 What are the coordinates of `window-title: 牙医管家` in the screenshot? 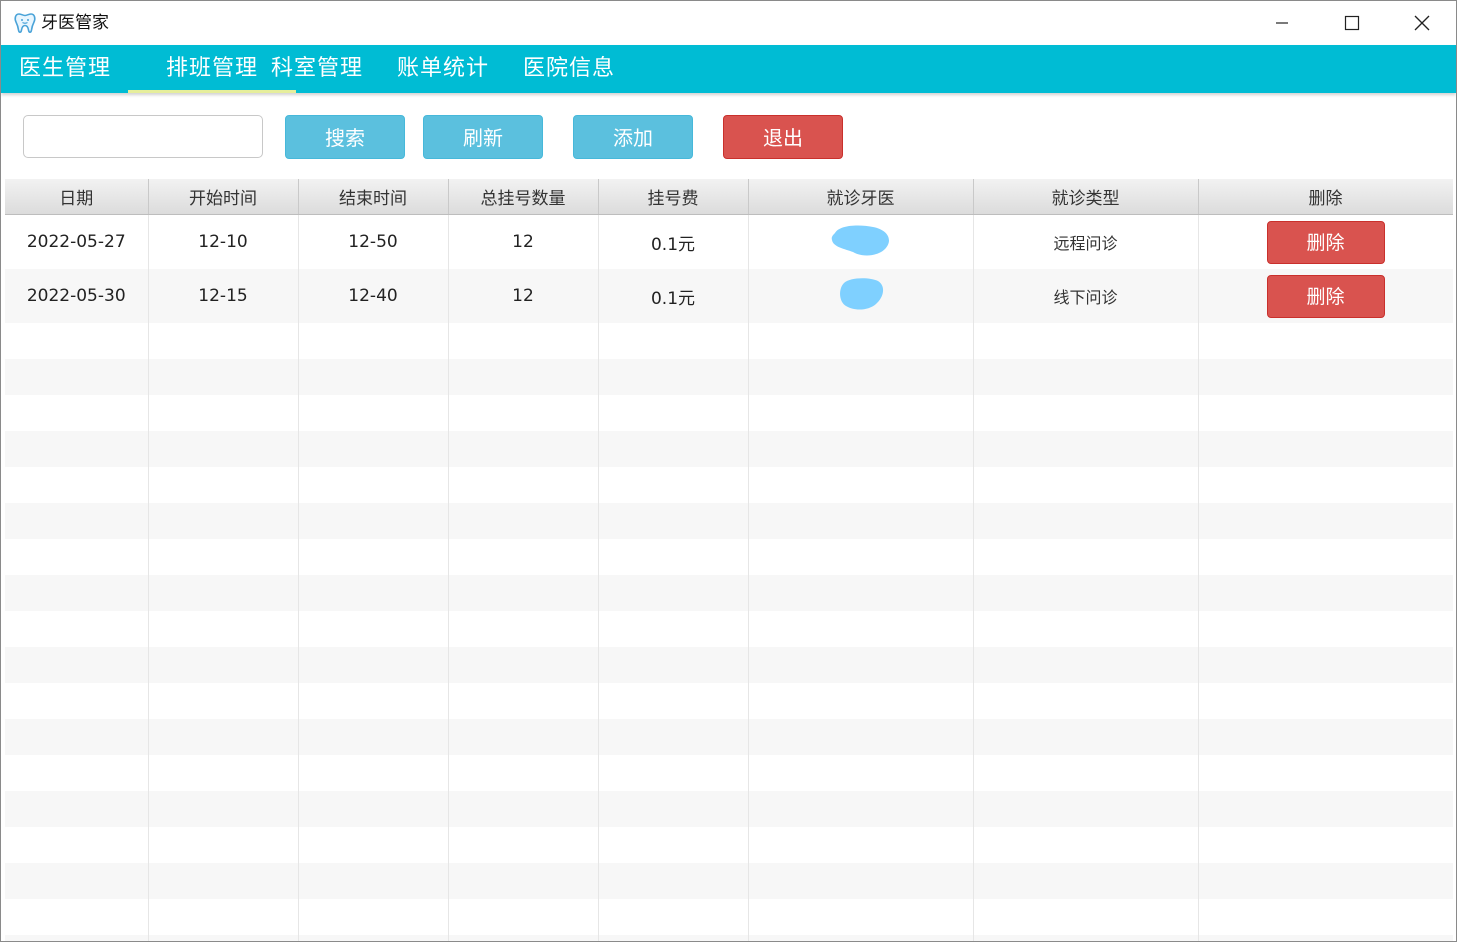 It's located at (75, 23).